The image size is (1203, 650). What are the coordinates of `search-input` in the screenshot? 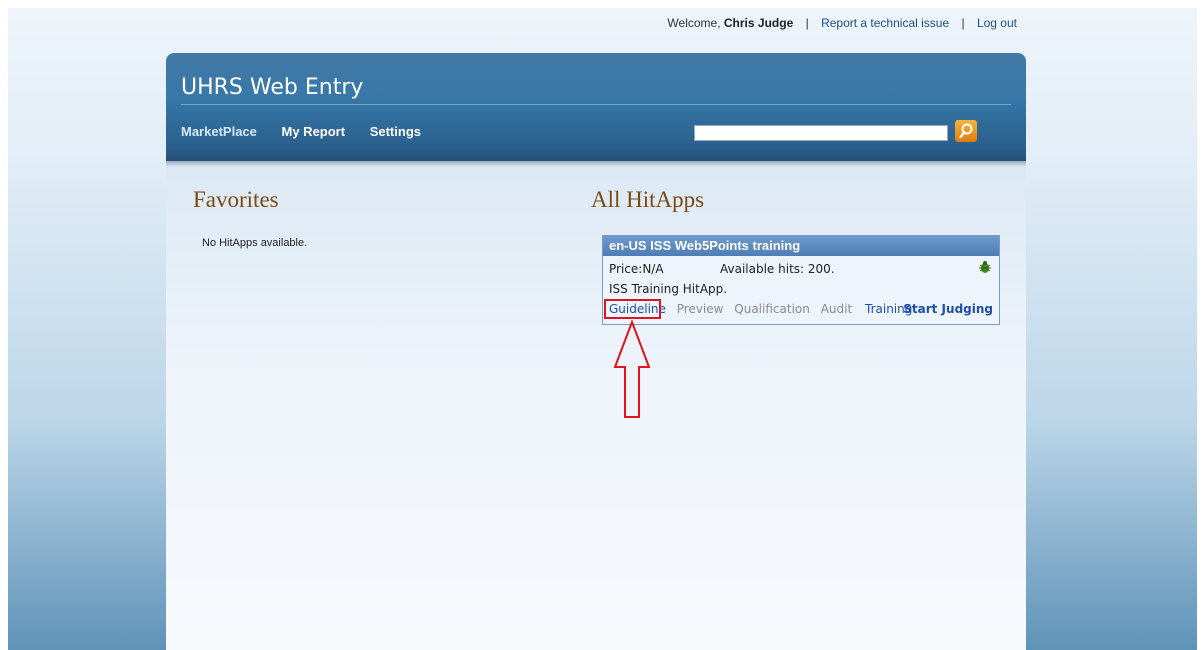 It's located at (821, 133).